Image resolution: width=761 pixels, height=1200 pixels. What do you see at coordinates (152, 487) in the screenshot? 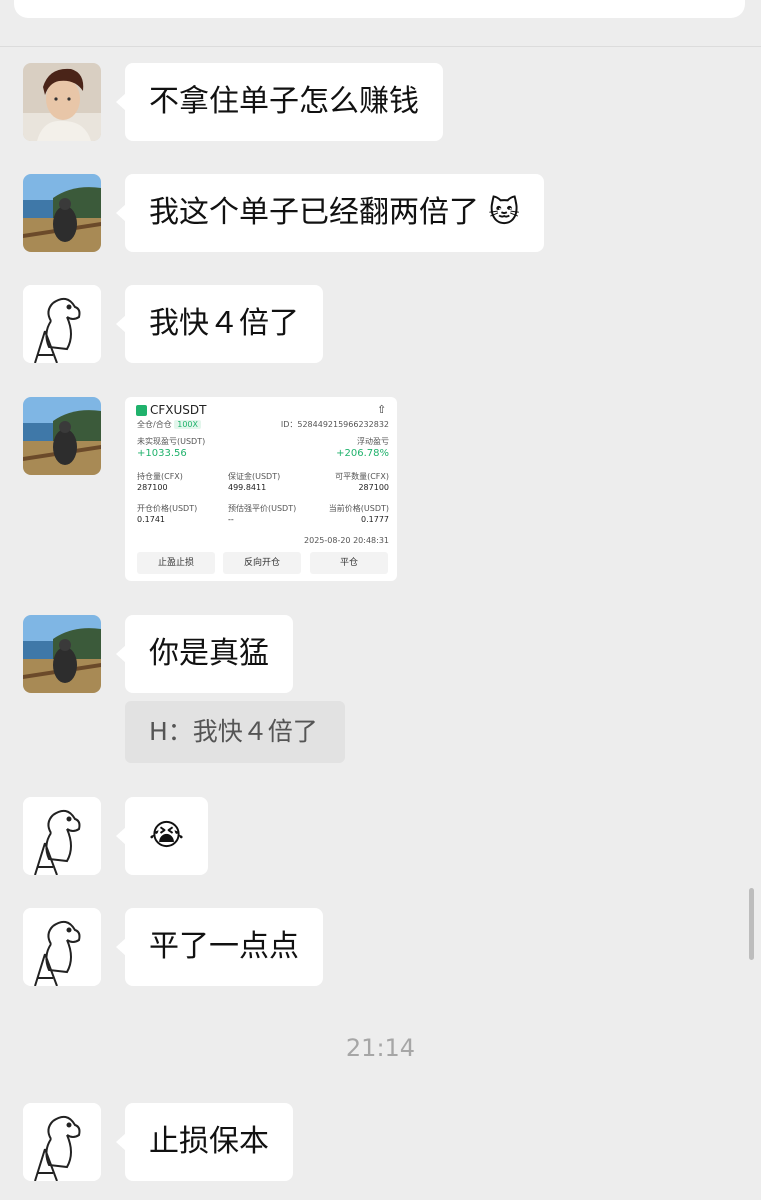
I see `position-value: 287100` at bounding box center [152, 487].